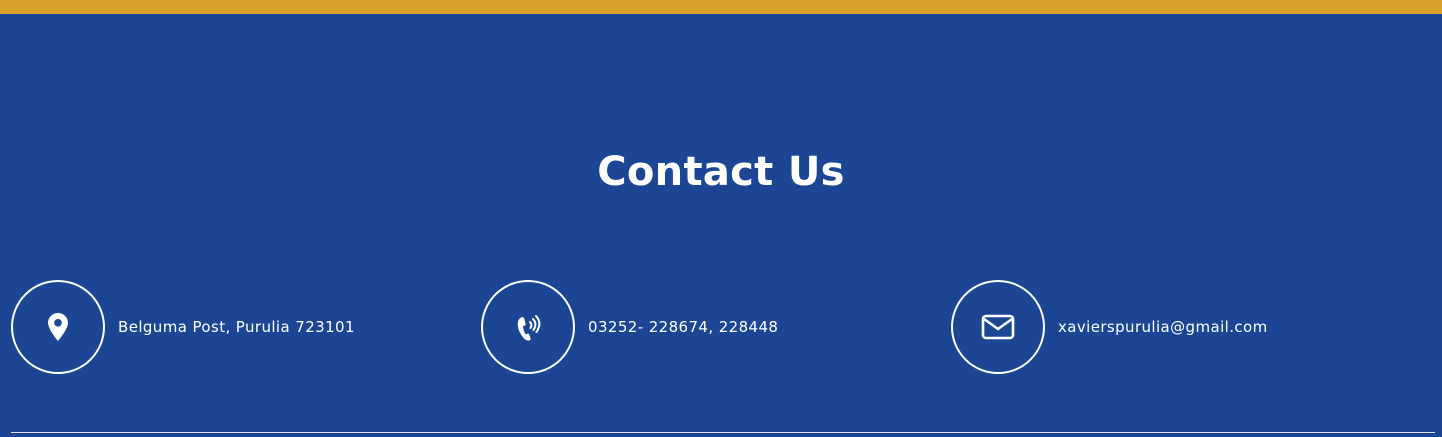 Image resolution: width=1442 pixels, height=437 pixels. What do you see at coordinates (58, 327) in the screenshot?
I see `map-pin-icon` at bounding box center [58, 327].